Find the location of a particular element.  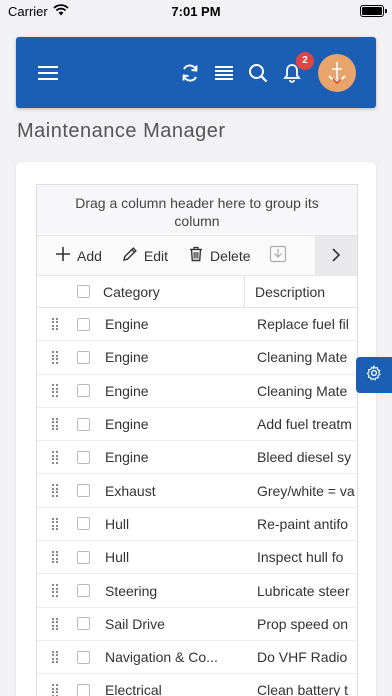

column-header-description: Description is located at coordinates (301, 291).